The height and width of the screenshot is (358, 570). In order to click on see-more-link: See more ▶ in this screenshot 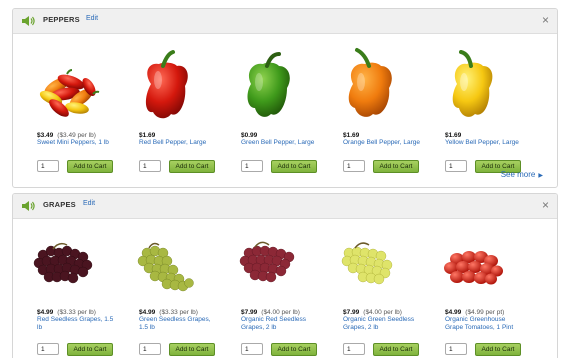, I will do `click(522, 174)`.